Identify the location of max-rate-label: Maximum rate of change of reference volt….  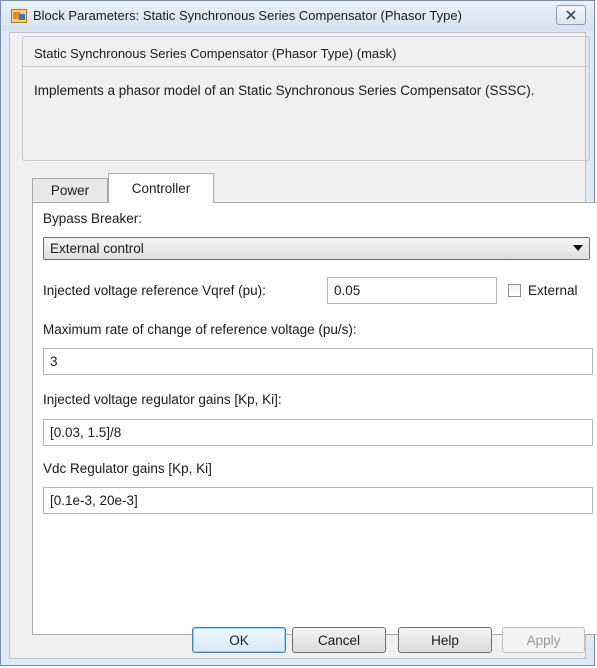
(200, 329).